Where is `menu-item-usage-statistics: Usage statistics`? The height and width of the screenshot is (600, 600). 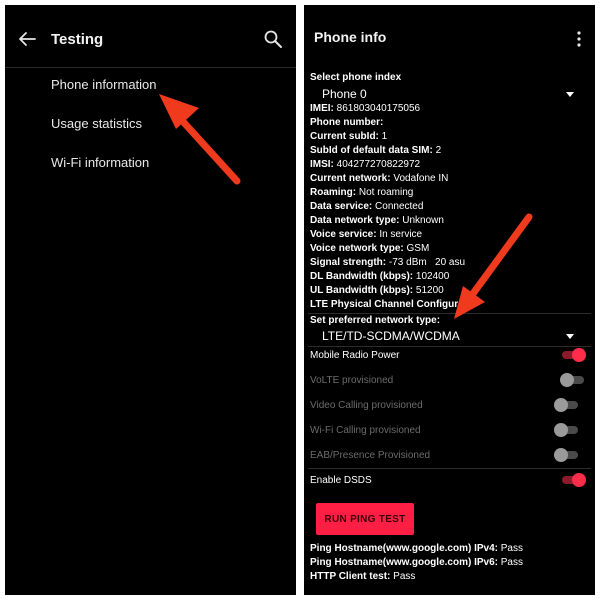
menu-item-usage-statistics: Usage statistics is located at coordinates (96, 123).